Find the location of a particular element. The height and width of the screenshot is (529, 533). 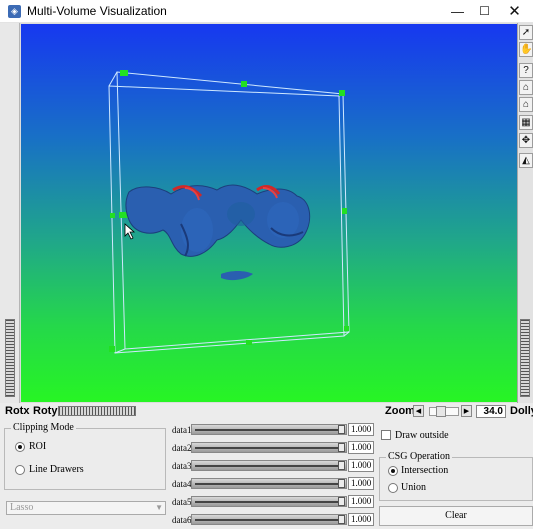

roty-thumbwheel is located at coordinates (97, 411).